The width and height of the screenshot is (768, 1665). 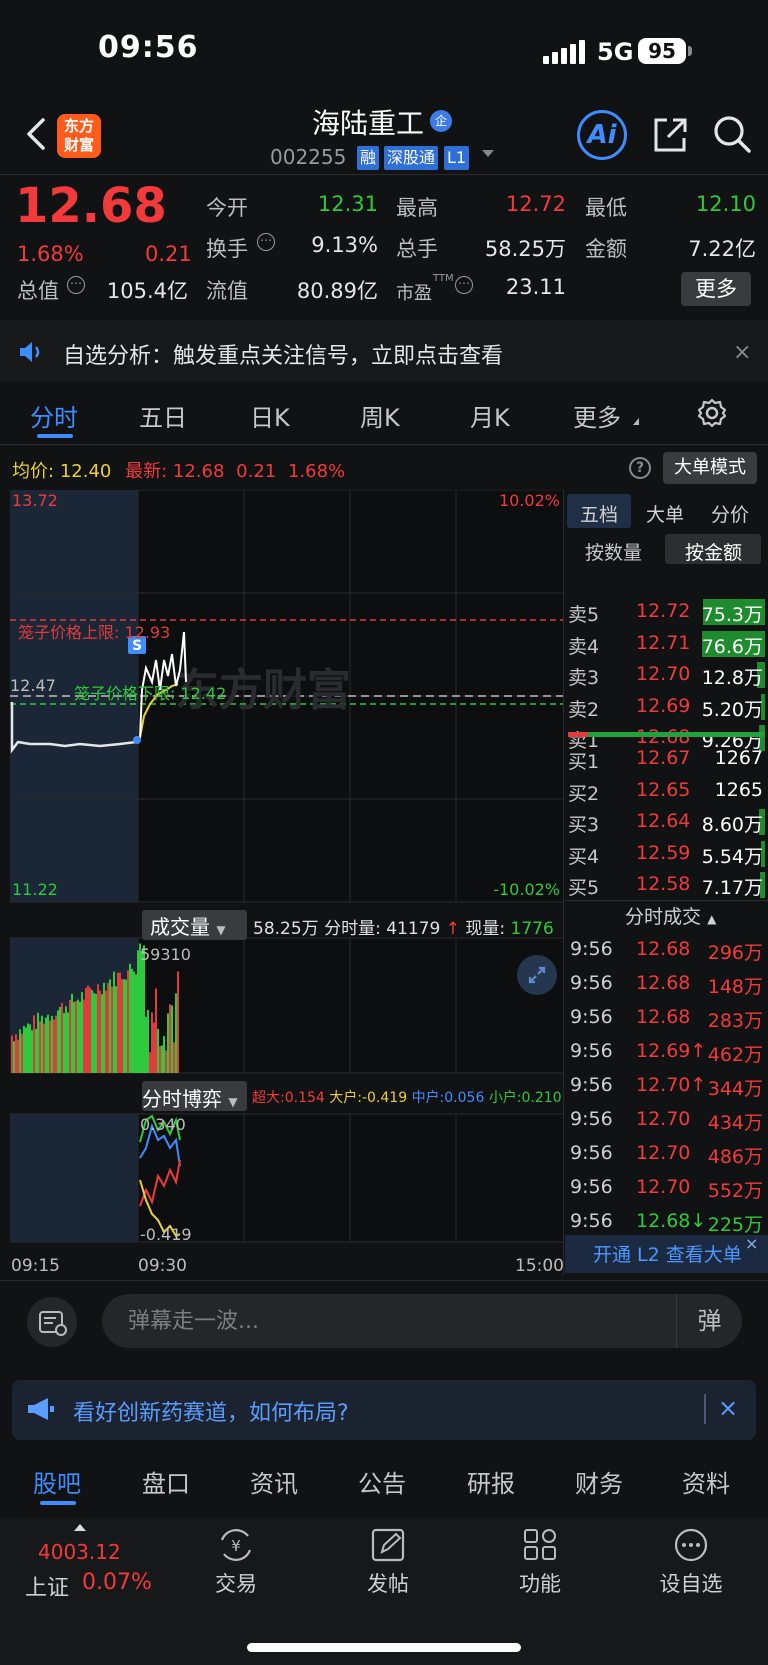 I want to click on danmaku-list-icon, so click(x=52, y=1322).